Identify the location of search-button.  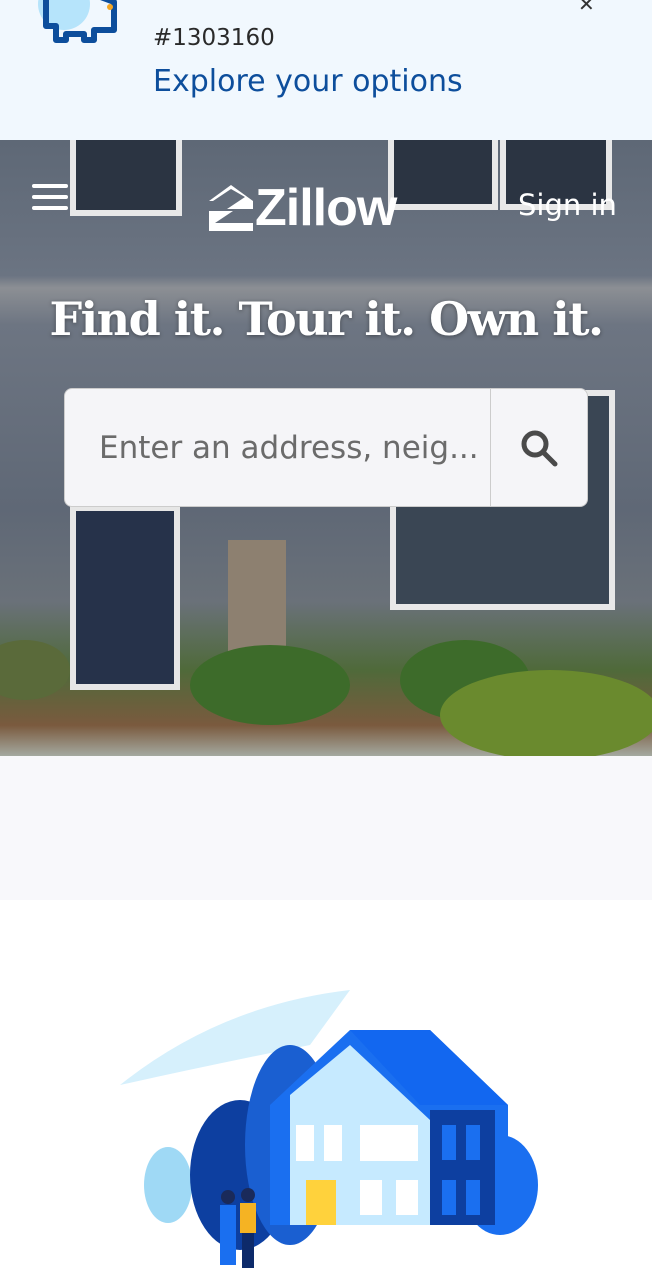
(538, 447).